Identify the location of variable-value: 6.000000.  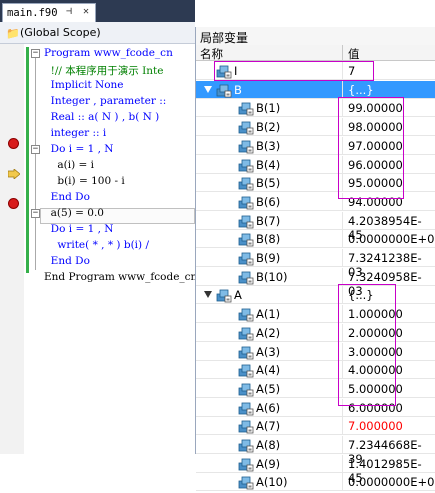
(375, 407).